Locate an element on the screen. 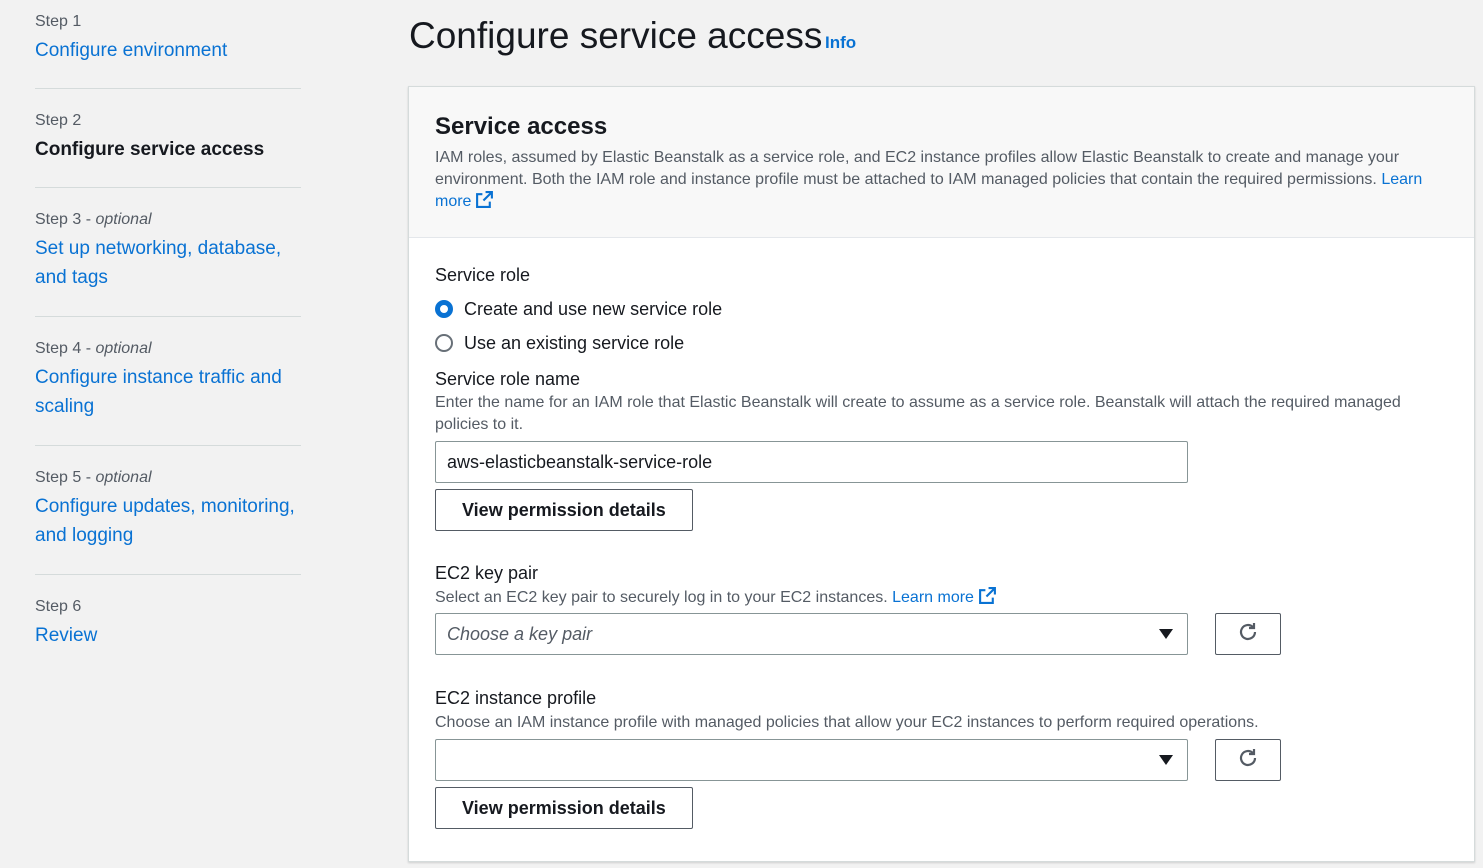 The height and width of the screenshot is (868, 1483). radio-button is located at coordinates (444, 343).